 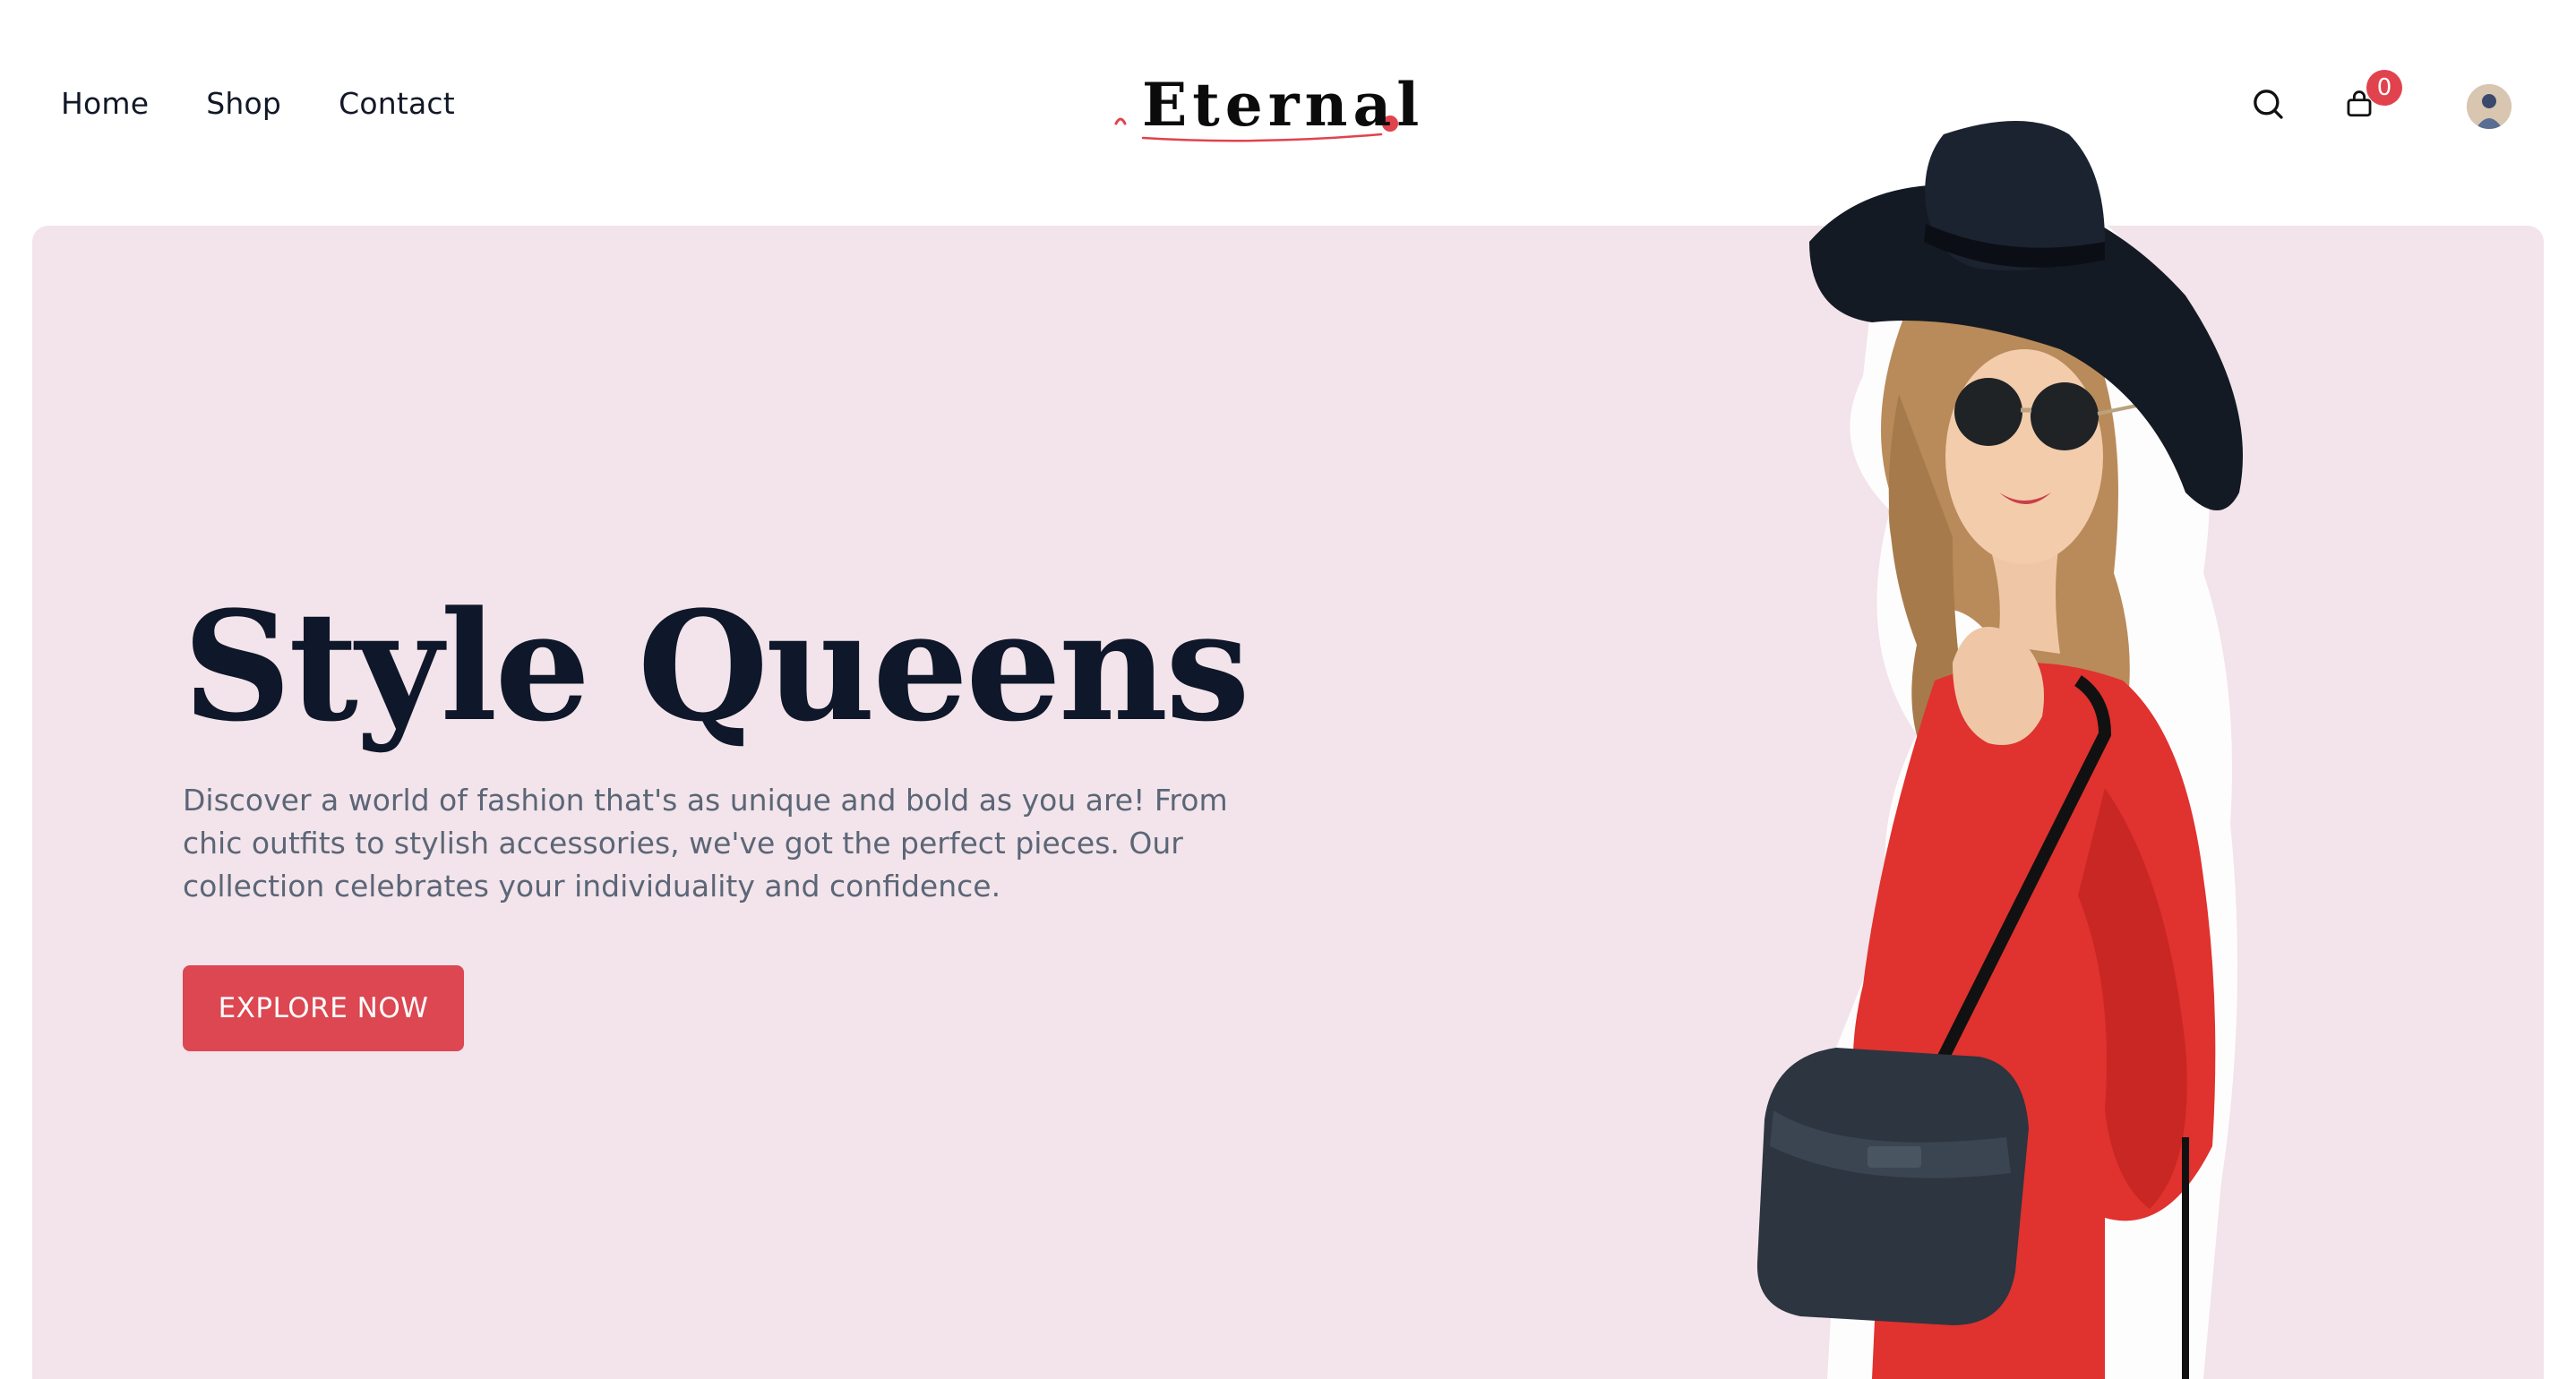 I want to click on avatar-image, so click(x=2489, y=106).